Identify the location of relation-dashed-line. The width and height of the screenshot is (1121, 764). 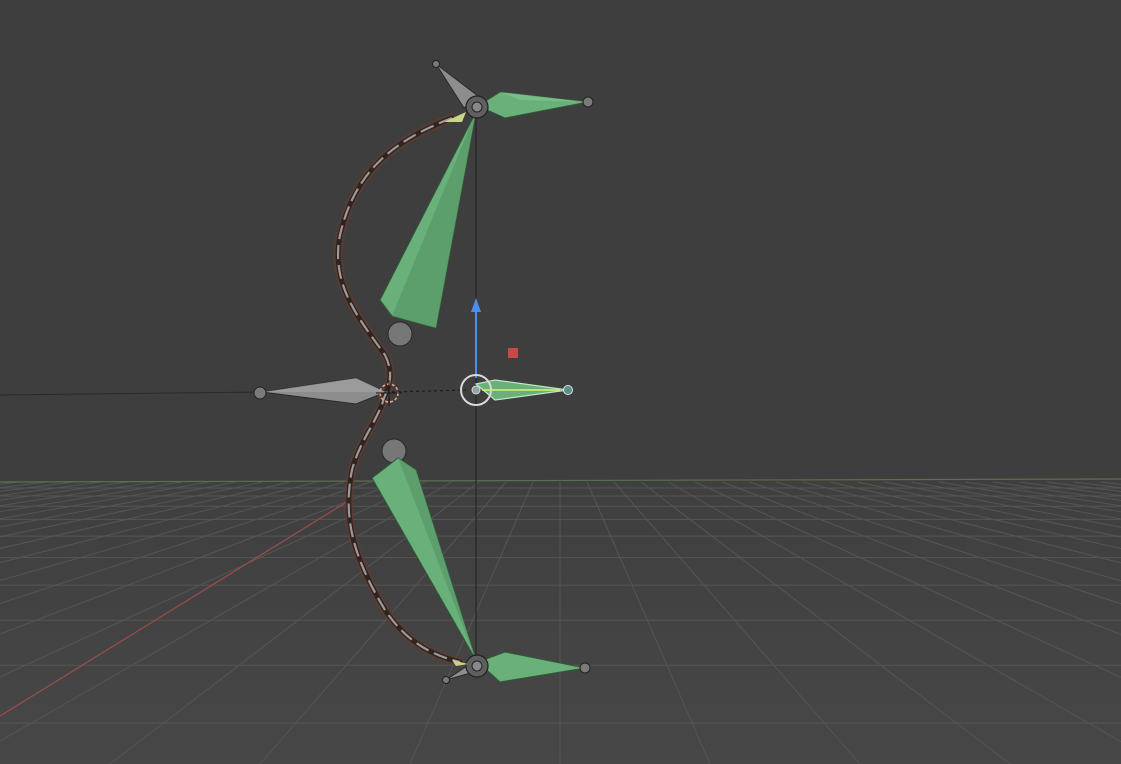
(429, 391).